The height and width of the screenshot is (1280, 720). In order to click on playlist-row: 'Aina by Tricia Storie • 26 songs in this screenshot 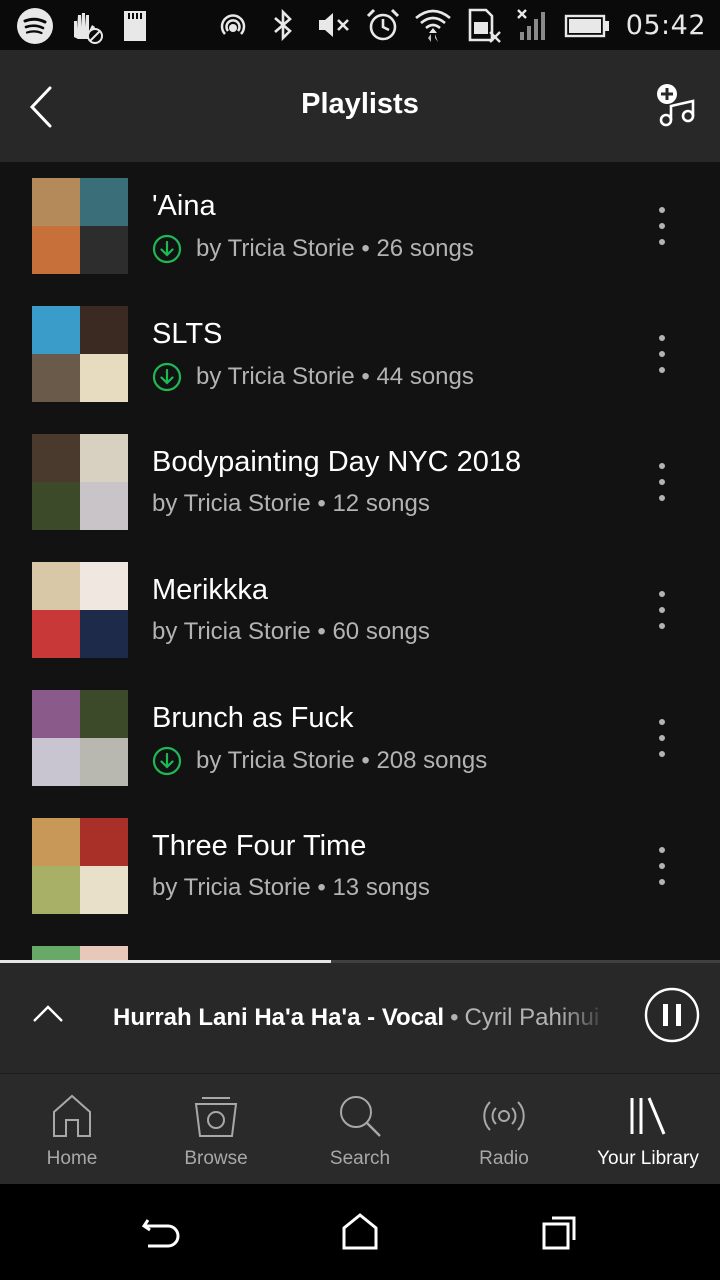, I will do `click(360, 226)`.